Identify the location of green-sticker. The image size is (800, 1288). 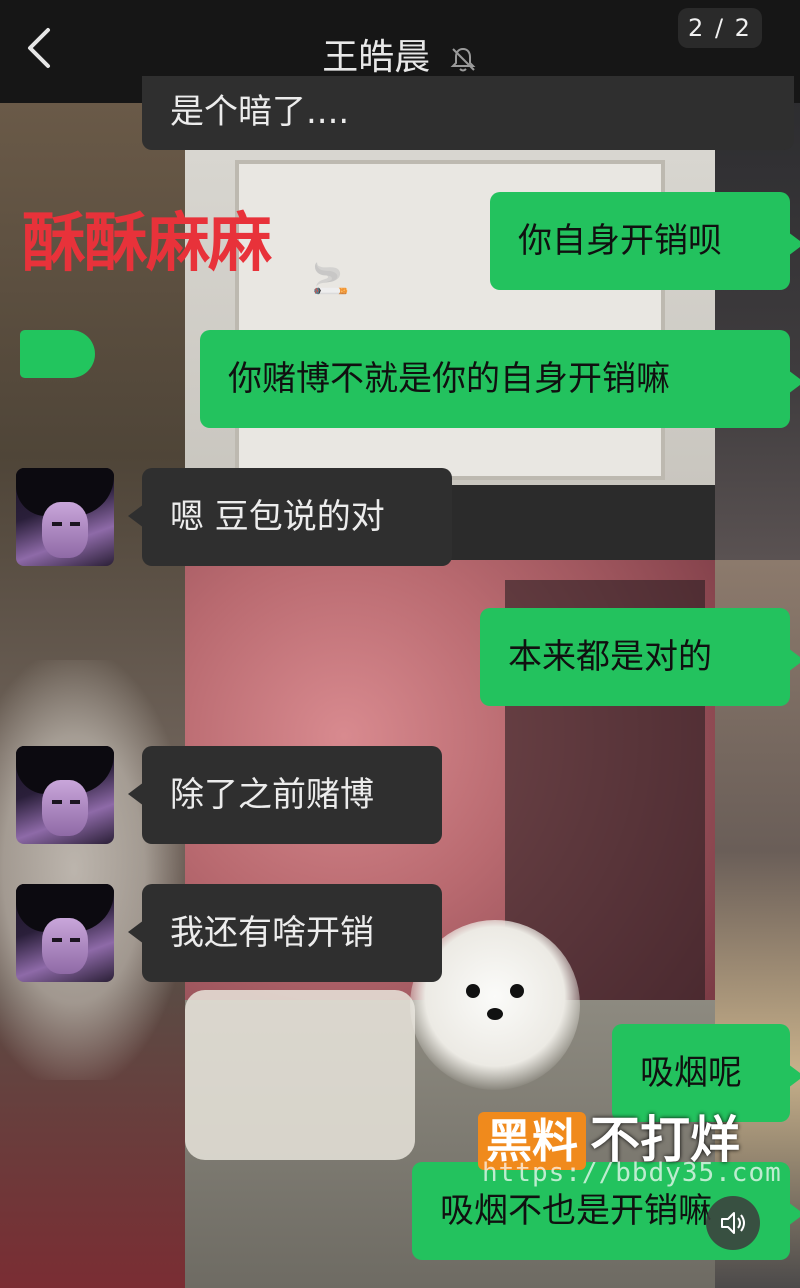
(57, 354).